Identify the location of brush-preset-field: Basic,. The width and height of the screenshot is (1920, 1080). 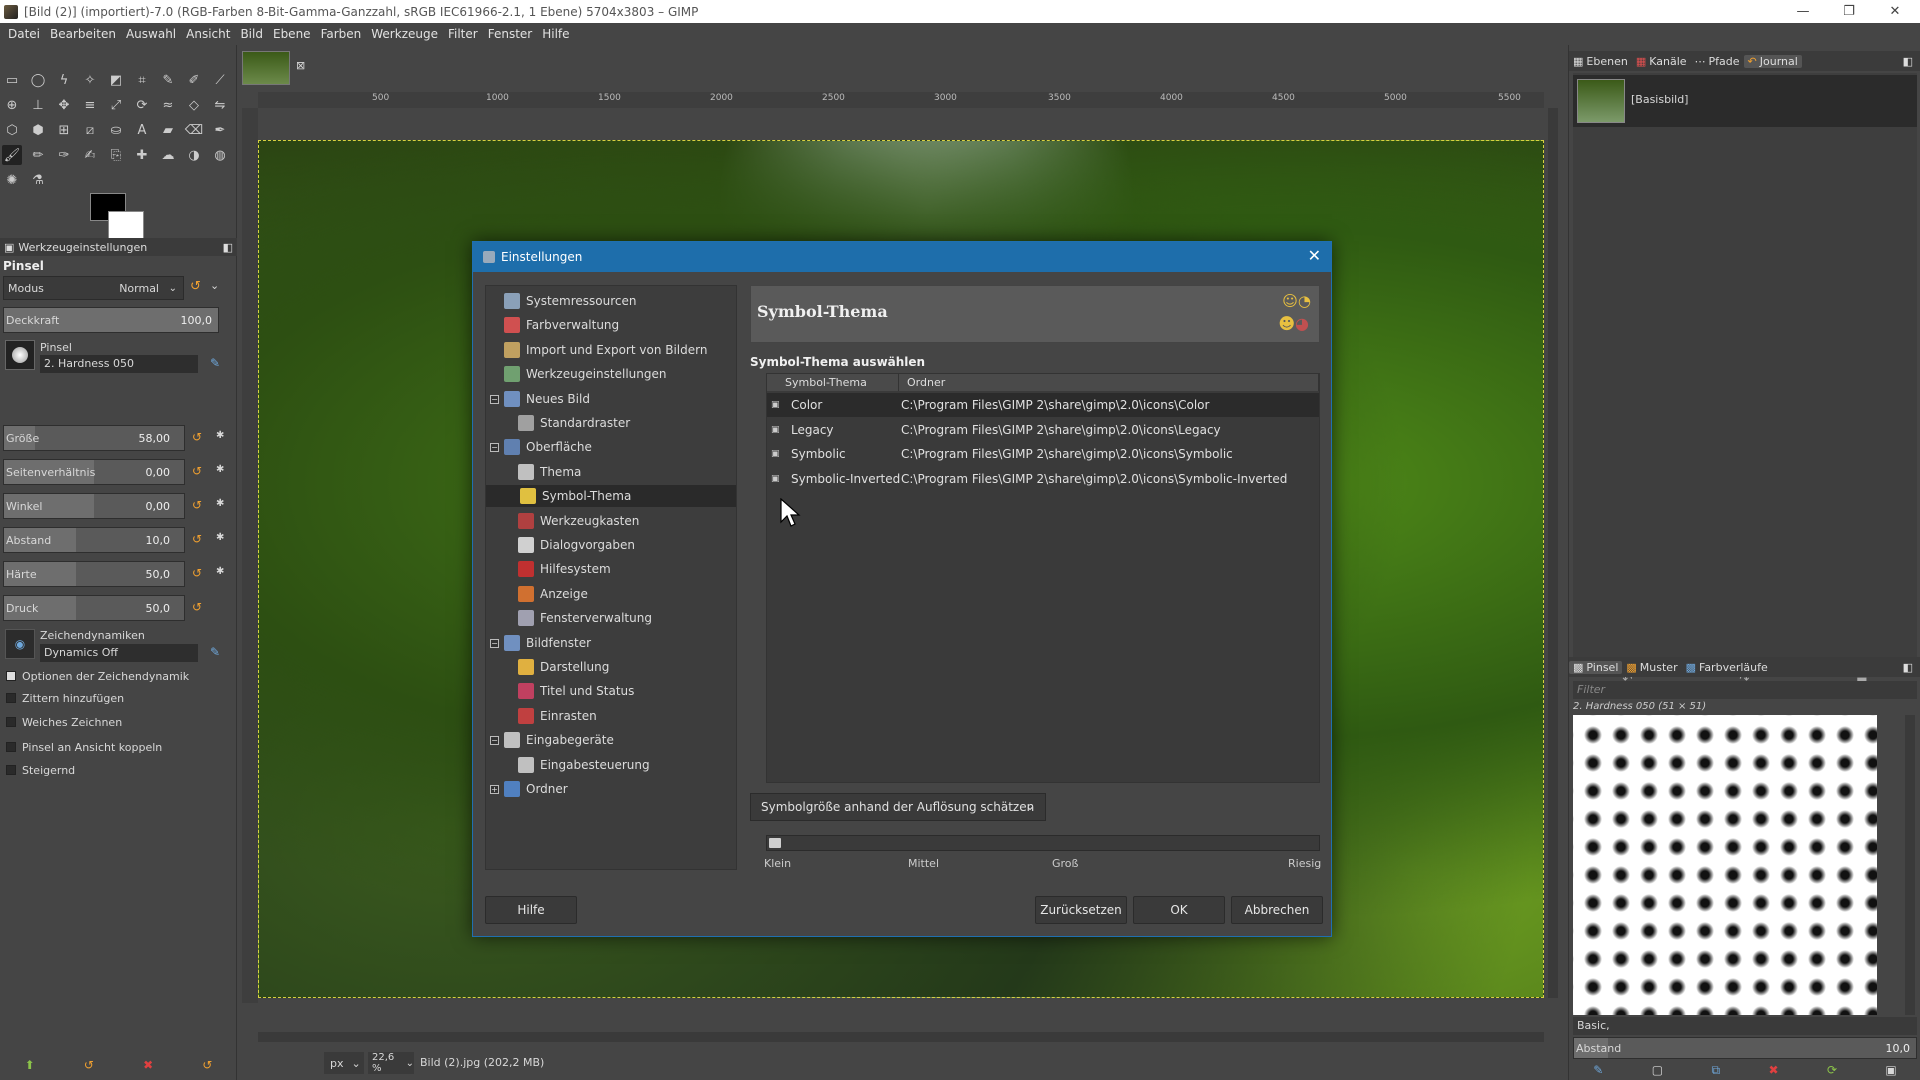
(1745, 1026).